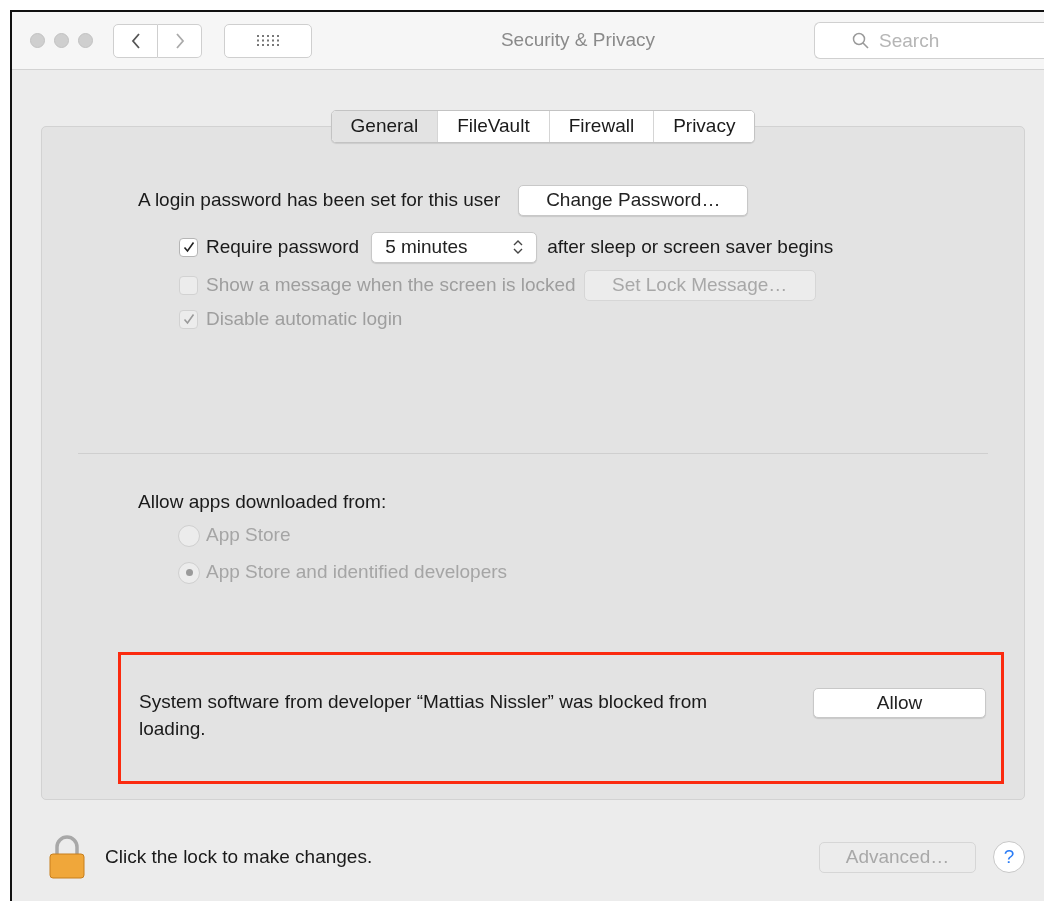 The image size is (1044, 901). What do you see at coordinates (929, 40) in the screenshot?
I see `search-field: Search` at bounding box center [929, 40].